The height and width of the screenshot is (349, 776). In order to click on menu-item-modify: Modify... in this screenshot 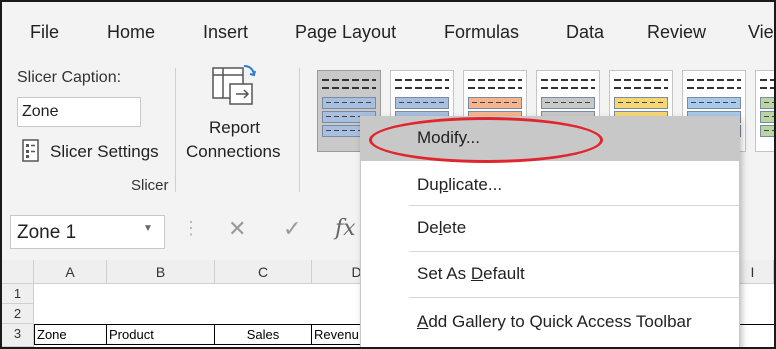, I will do `click(550, 139)`.